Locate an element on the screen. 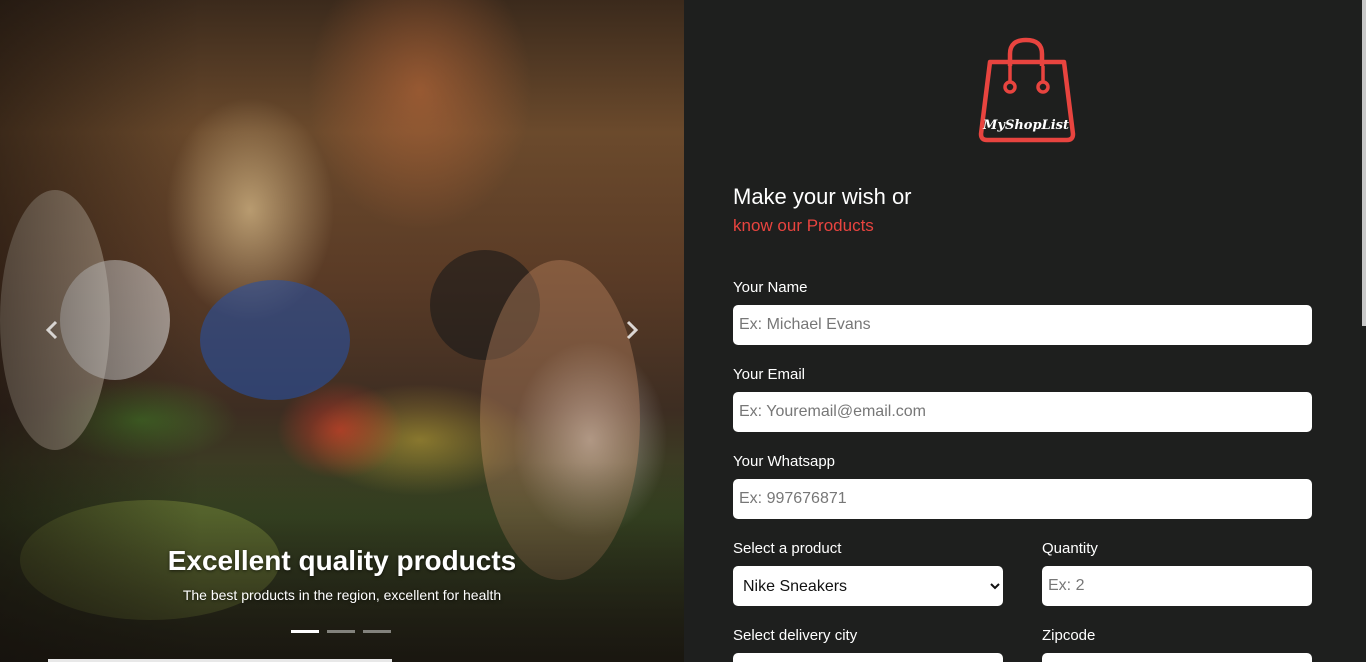 The height and width of the screenshot is (662, 1366). logo-text: MyShopList is located at coordinates (1025, 125).